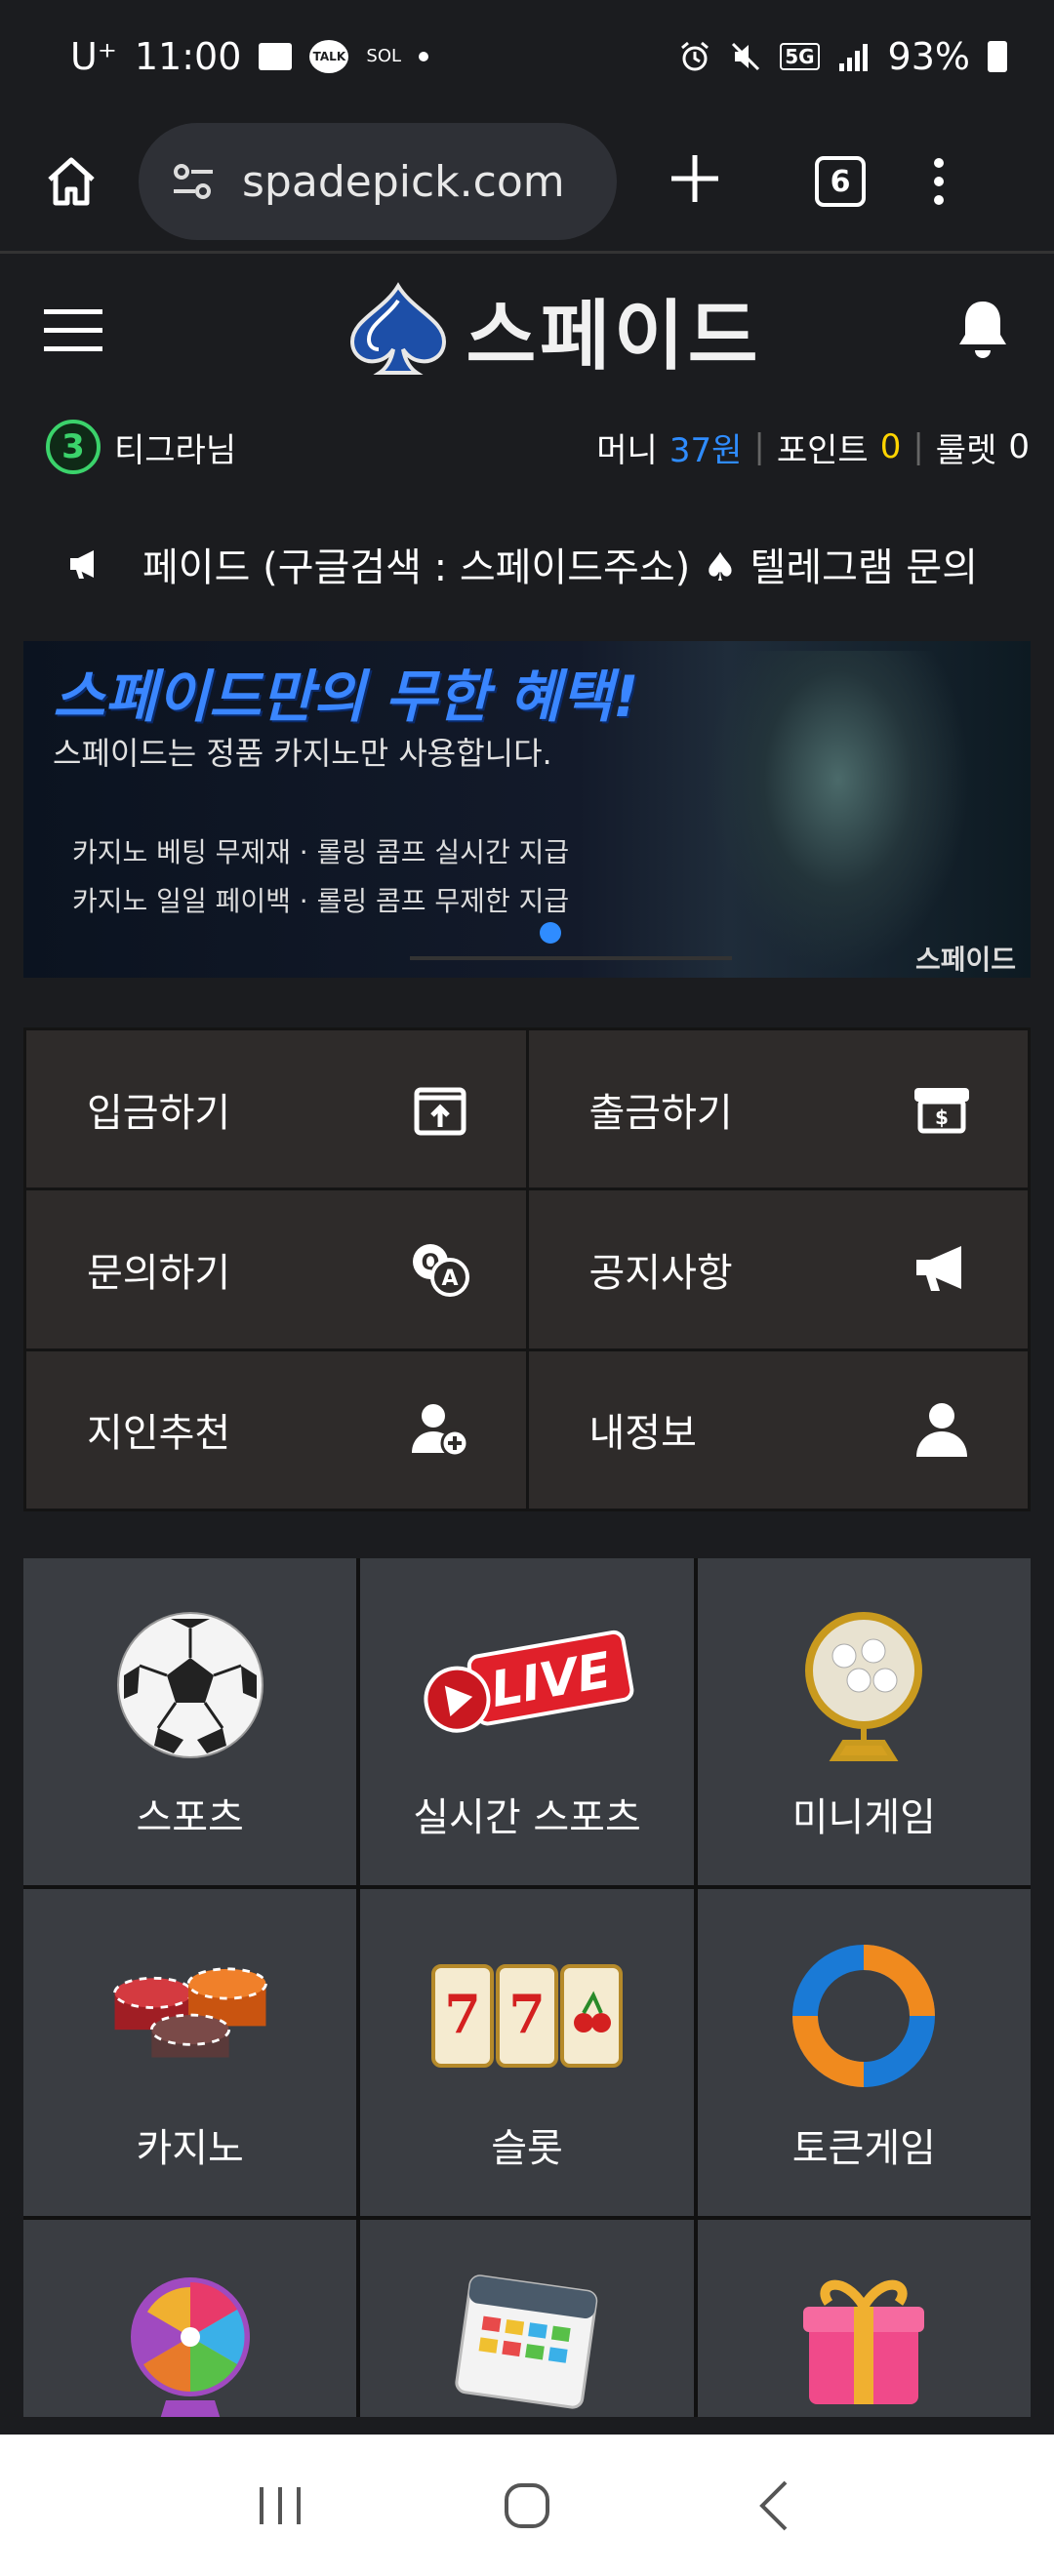  I want to click on live-icon: LIVE, so click(527, 1685).